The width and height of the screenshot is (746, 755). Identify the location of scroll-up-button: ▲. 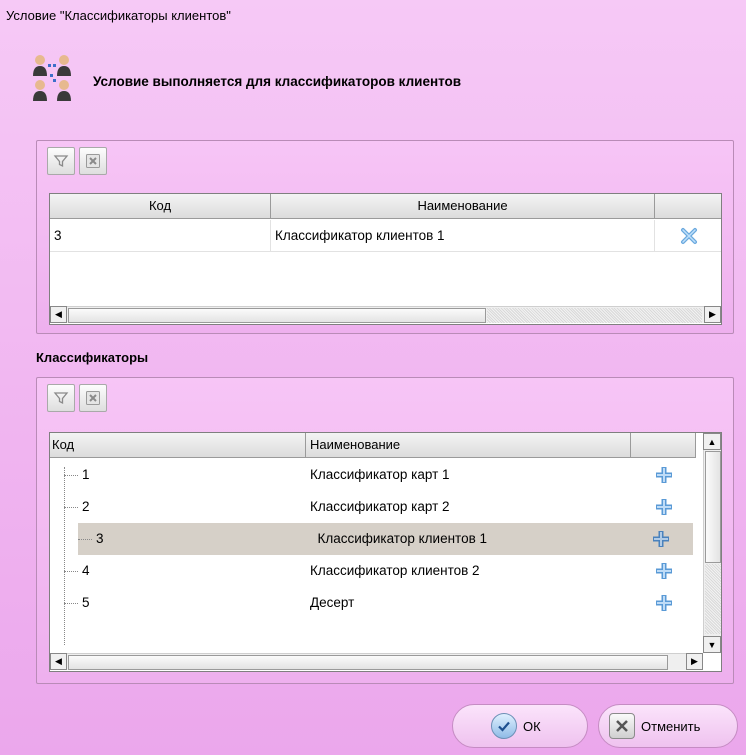
(712, 441).